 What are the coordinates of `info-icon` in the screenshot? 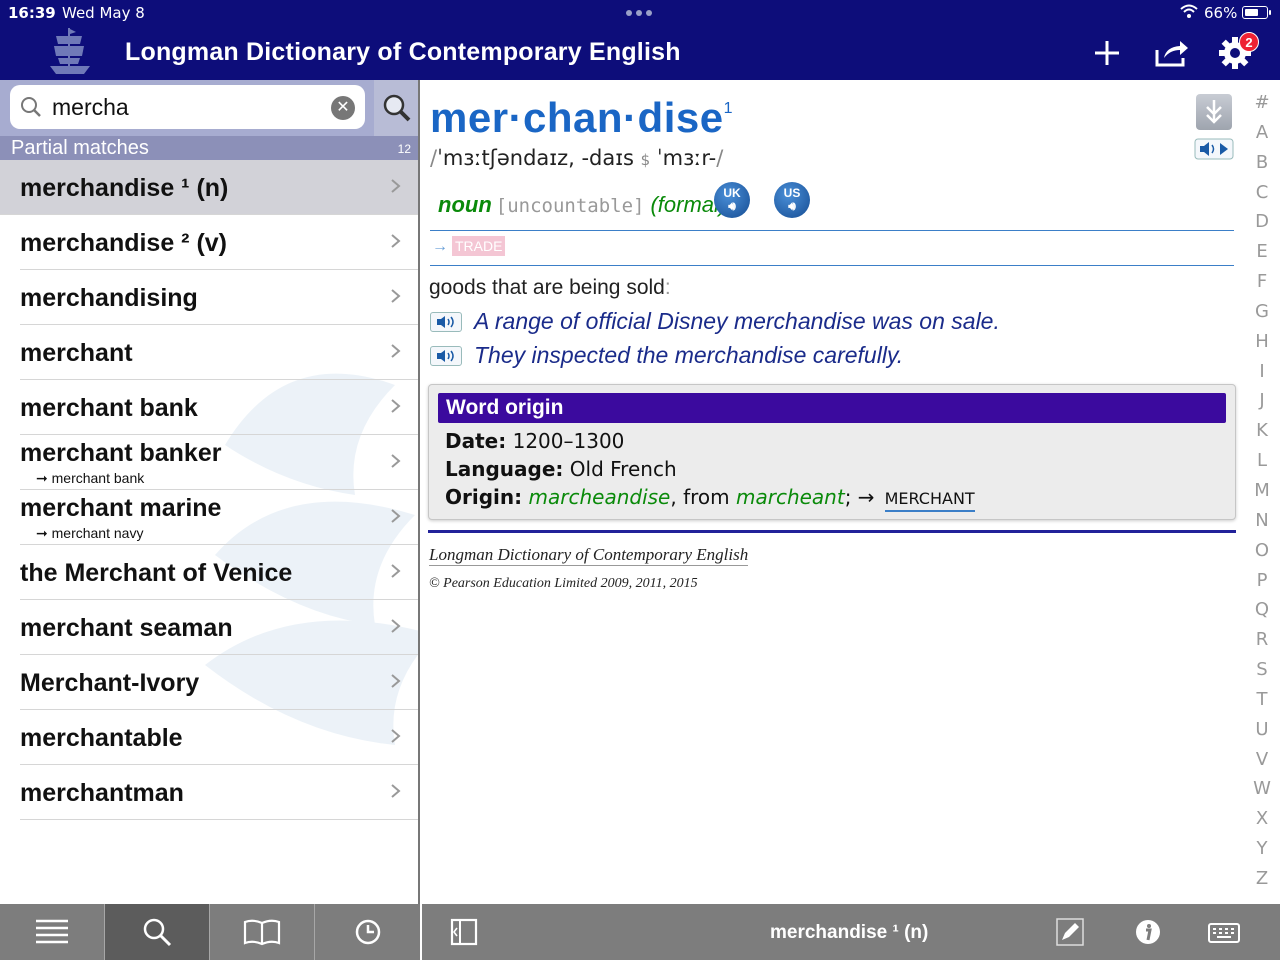 It's located at (1148, 932).